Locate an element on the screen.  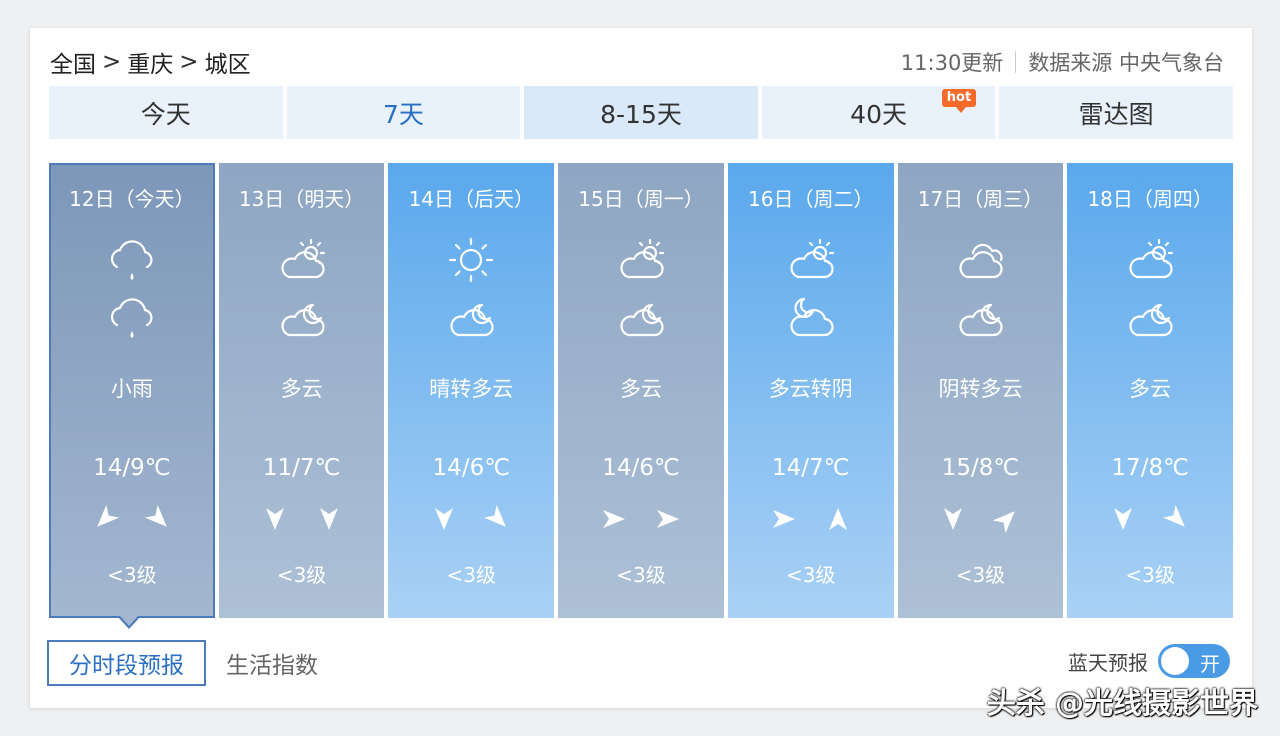
weather-description: 阴转多云 is located at coordinates (980, 389).